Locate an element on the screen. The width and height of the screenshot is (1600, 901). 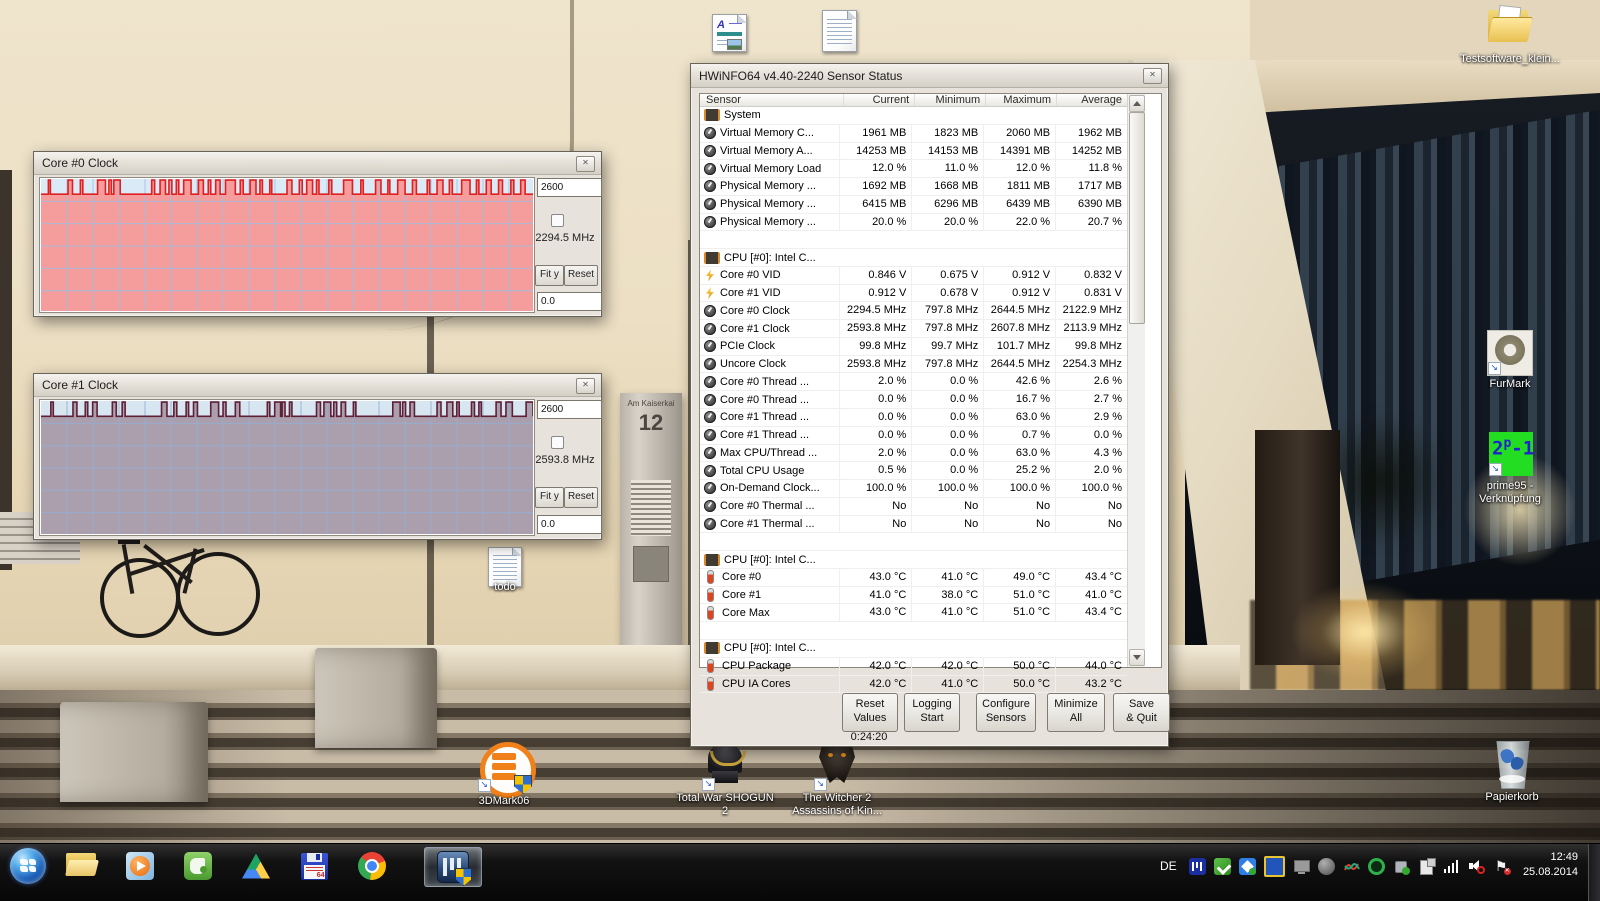
scroll-down-icon is located at coordinates (1137, 657).